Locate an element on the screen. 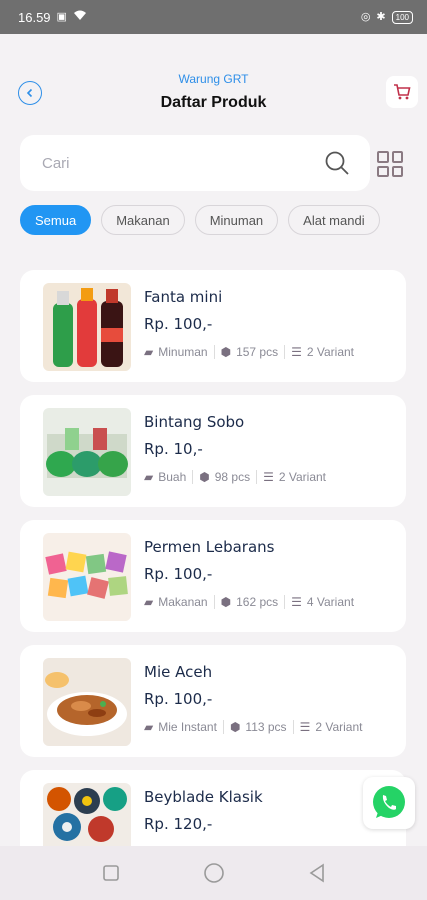 This screenshot has height=900, width=427. filter-chip-makanan: Makanan is located at coordinates (143, 220).